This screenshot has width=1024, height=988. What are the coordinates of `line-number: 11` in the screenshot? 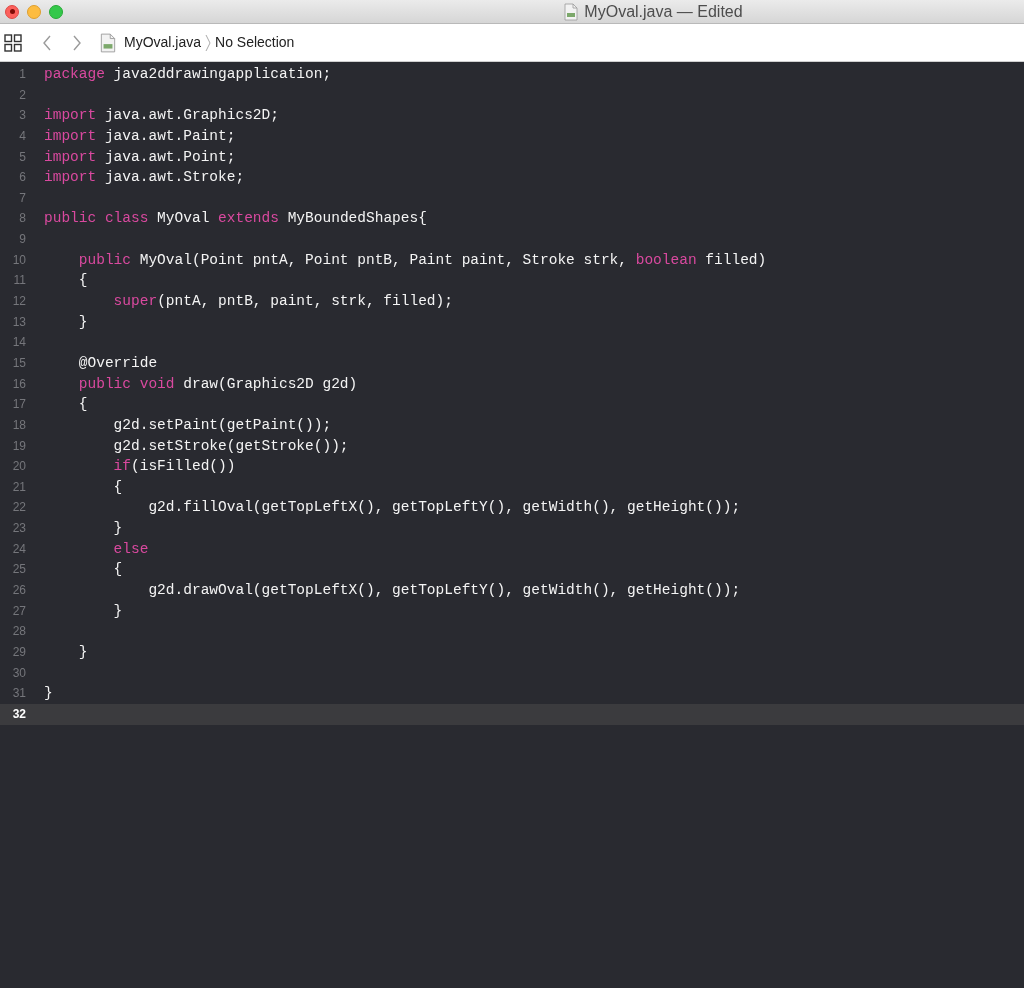 It's located at (19, 281).